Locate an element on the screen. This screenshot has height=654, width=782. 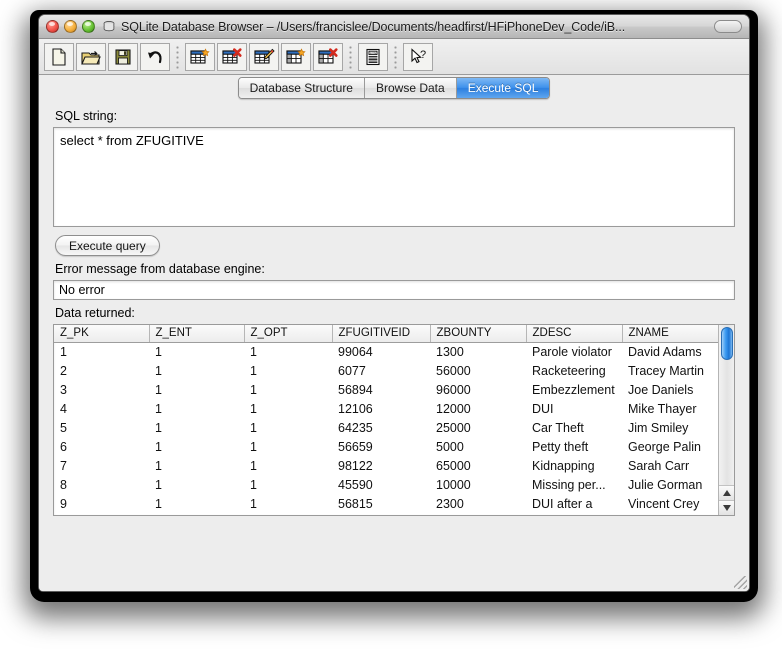
tab-database-structure: Database Structure is located at coordinates (301, 88).